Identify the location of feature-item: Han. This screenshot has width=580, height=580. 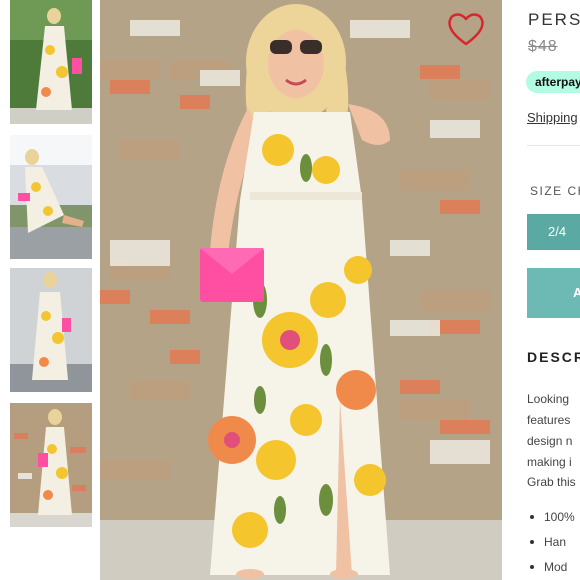
(552, 547).